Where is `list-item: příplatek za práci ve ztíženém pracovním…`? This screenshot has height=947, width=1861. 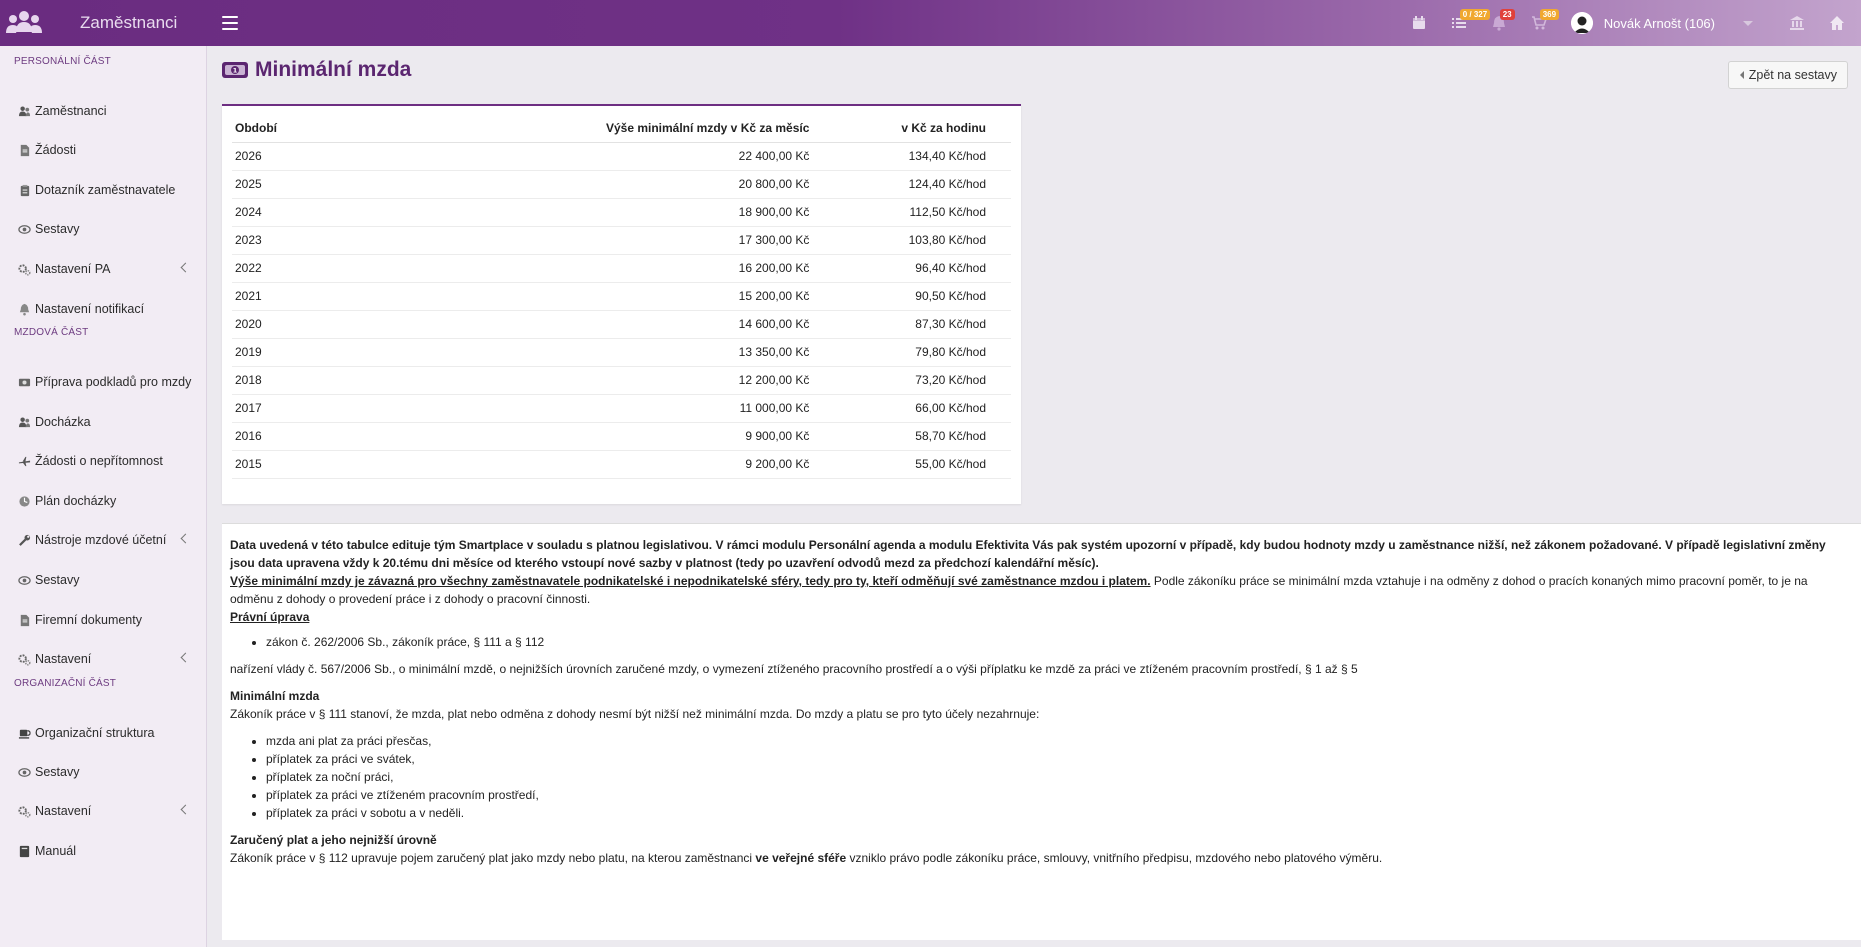 list-item: příplatek za práci ve ztíženém pracovním… is located at coordinates (1059, 795).